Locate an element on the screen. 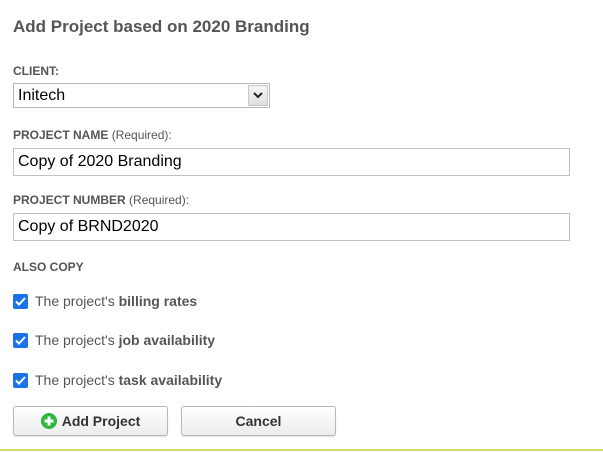 The height and width of the screenshot is (452, 603). job-availability-label: The project's job availability is located at coordinates (125, 340).